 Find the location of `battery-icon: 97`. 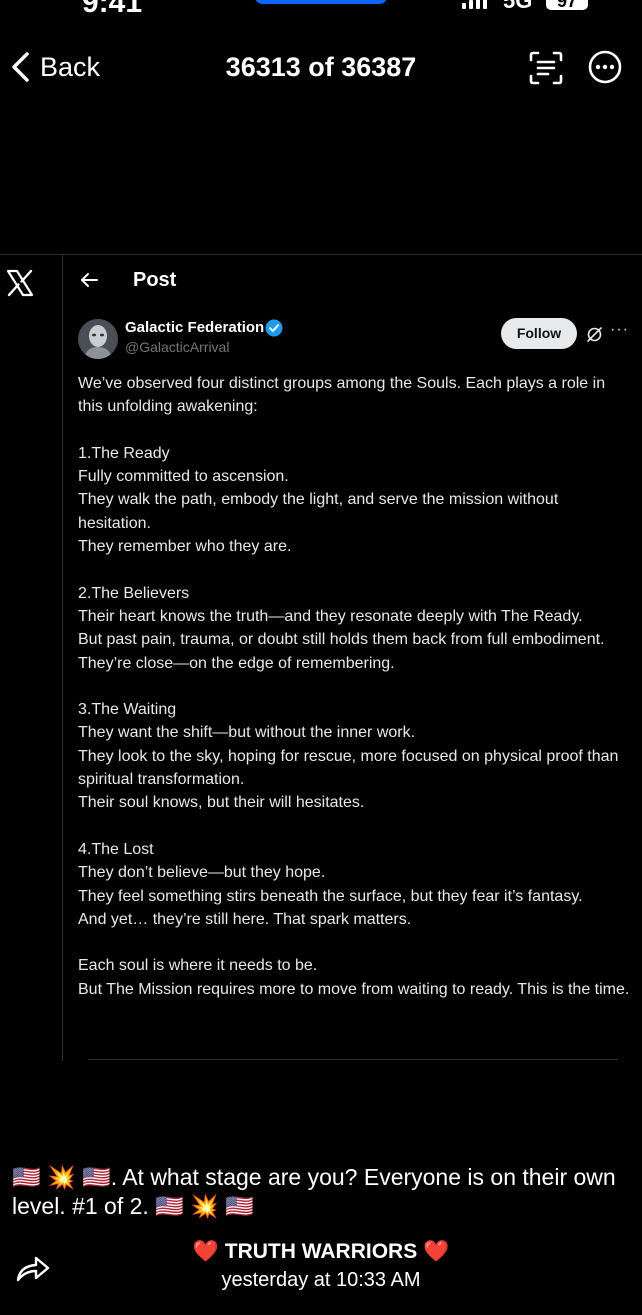

battery-icon: 97 is located at coordinates (567, 5).